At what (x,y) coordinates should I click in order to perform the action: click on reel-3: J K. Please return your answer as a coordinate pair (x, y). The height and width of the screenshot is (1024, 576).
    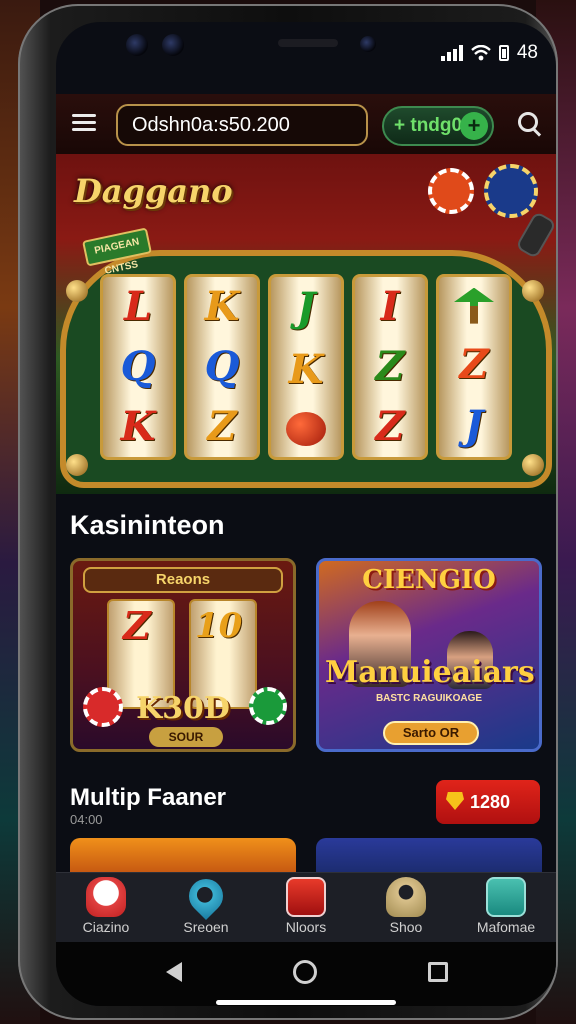
    Looking at the image, I should click on (306, 367).